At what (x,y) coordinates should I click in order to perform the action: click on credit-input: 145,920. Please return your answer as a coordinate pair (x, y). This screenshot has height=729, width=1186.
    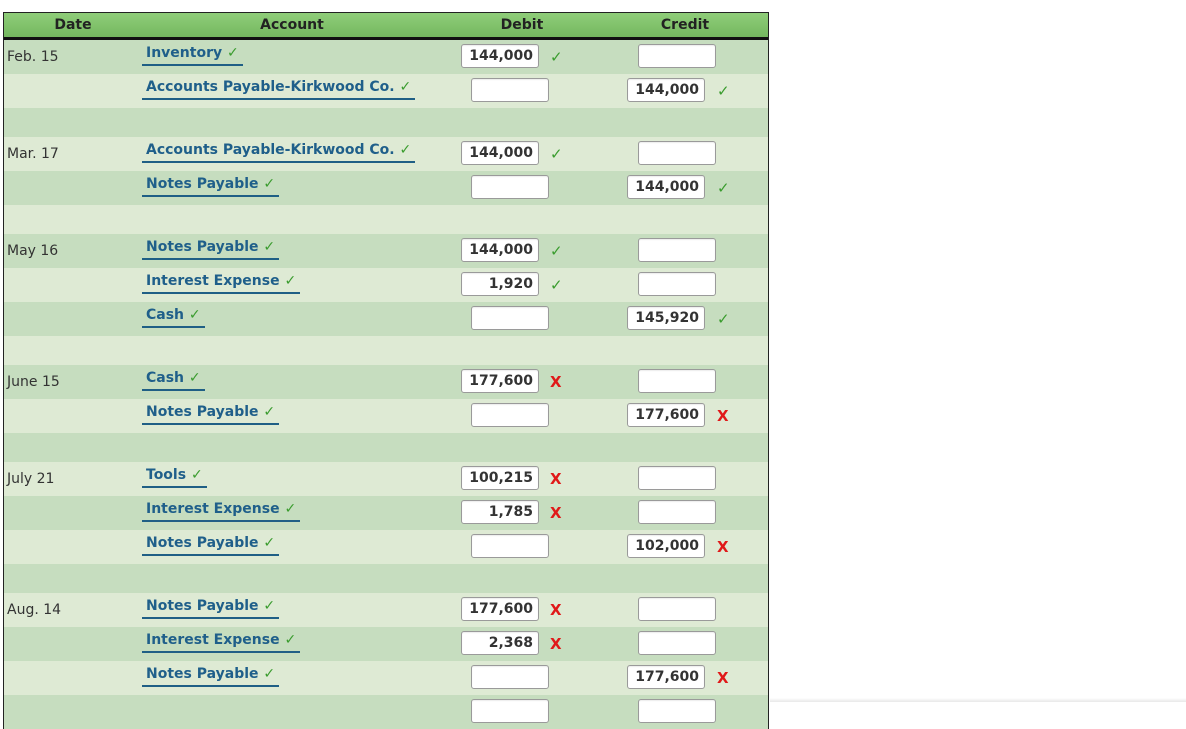
    Looking at the image, I should click on (666, 318).